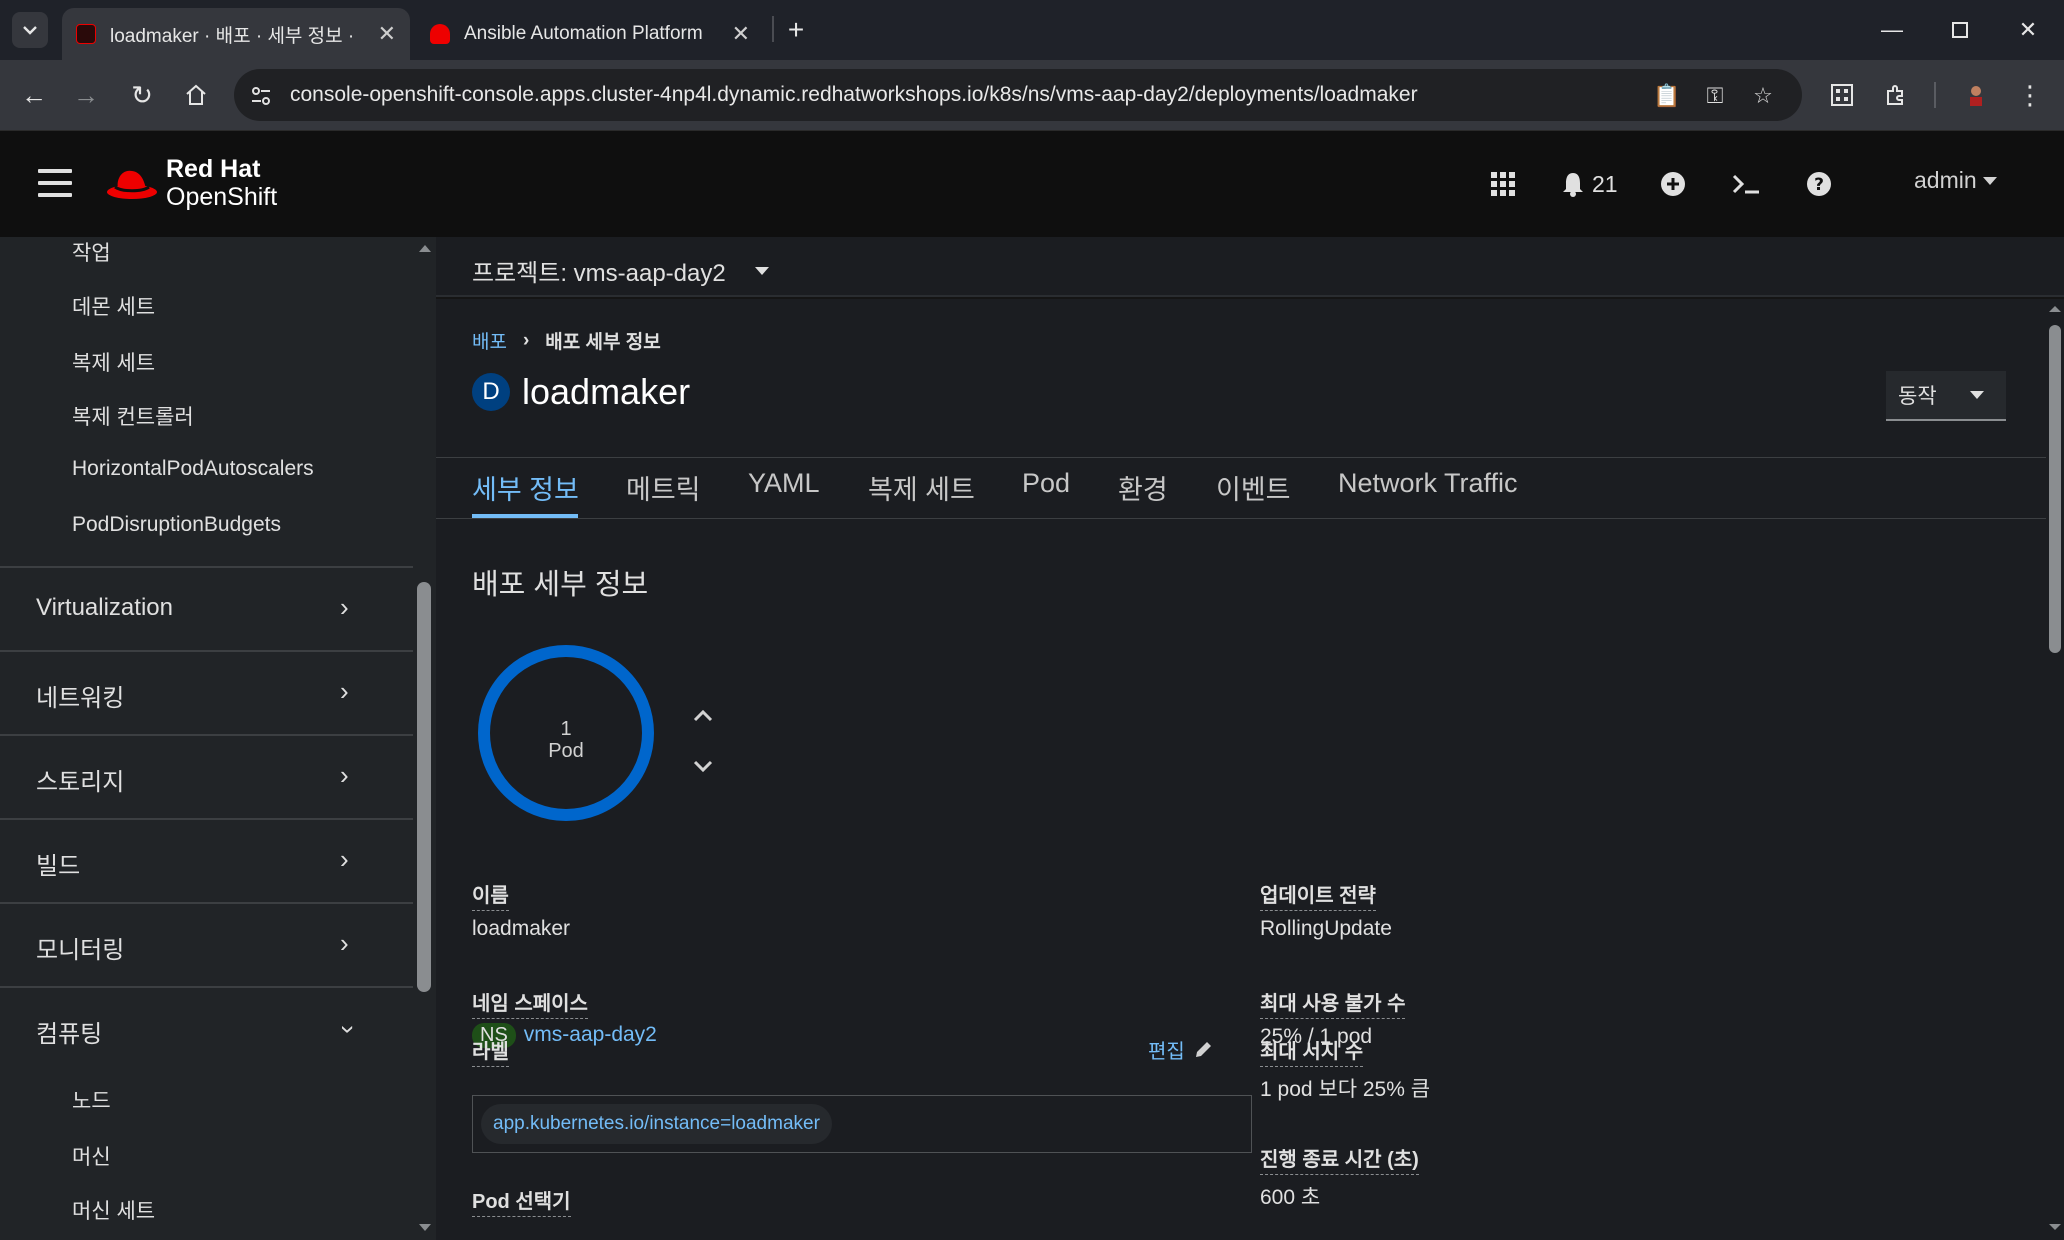 This screenshot has width=2064, height=1240. I want to click on tab-network-traffic: Network Traffic, so click(1428, 483).